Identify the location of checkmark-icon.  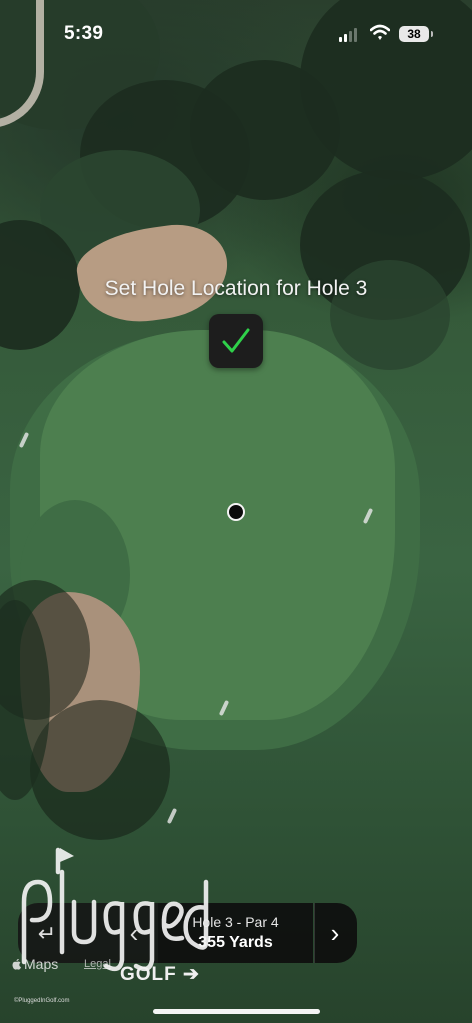
(236, 340).